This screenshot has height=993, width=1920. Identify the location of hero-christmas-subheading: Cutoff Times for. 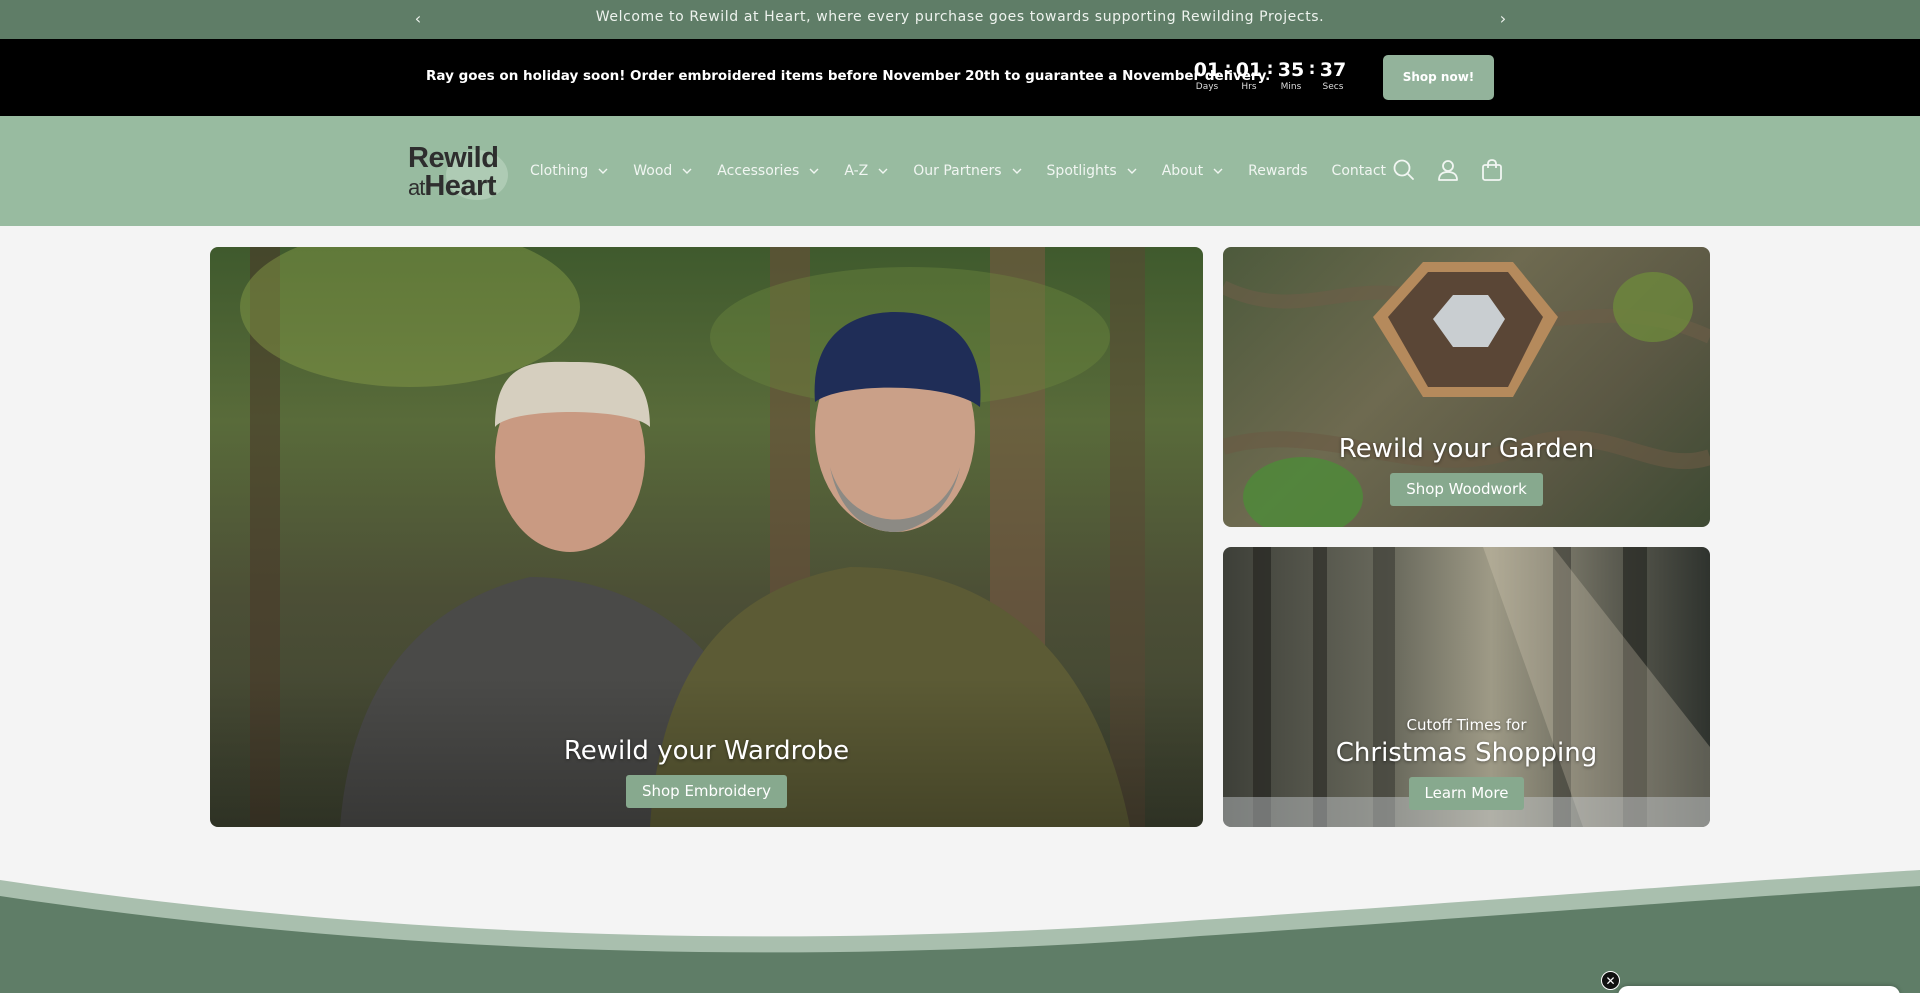
(1466, 725).